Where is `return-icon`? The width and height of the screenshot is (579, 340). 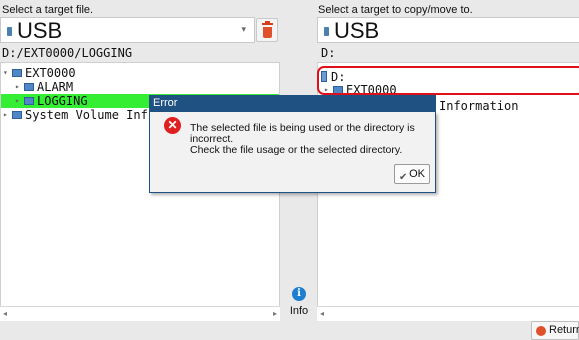 return-icon is located at coordinates (541, 331).